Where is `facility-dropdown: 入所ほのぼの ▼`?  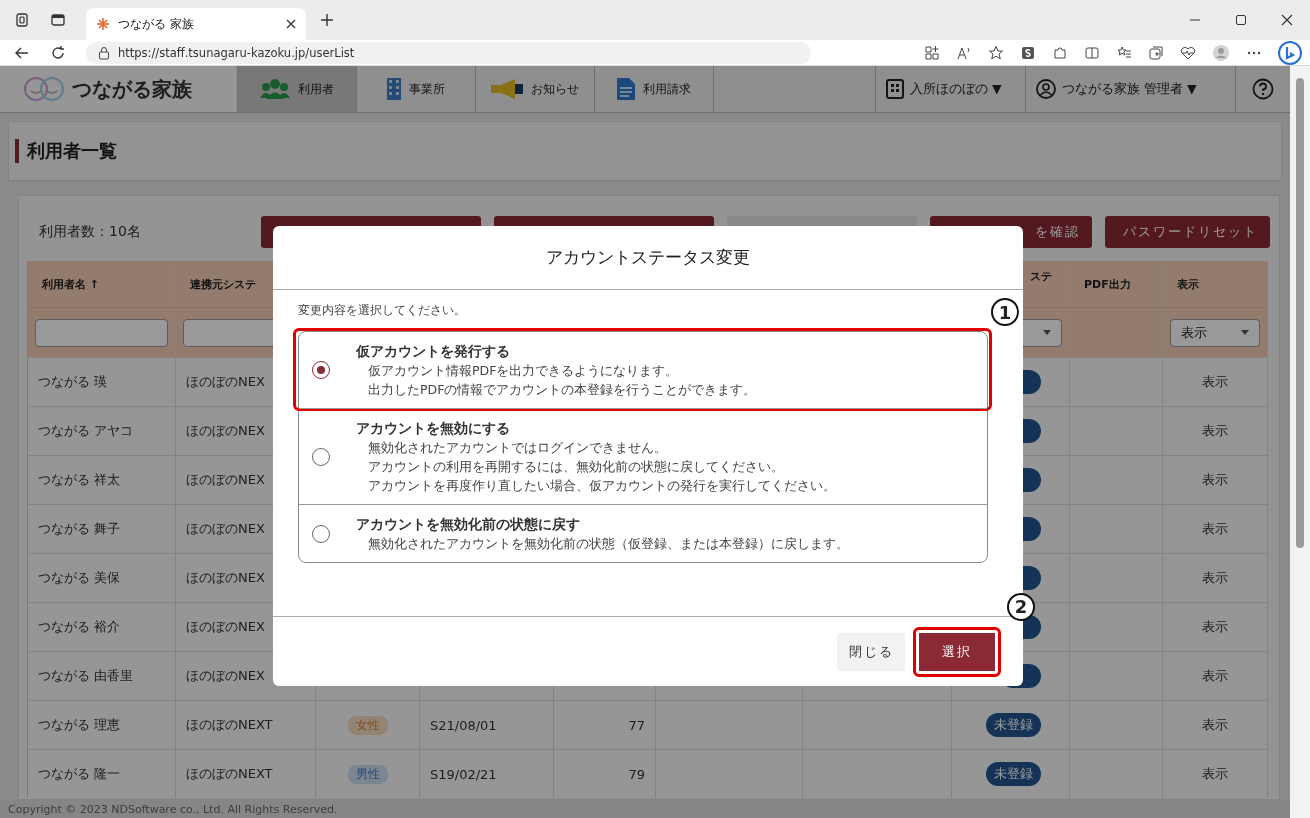 facility-dropdown: 入所ほのぼの ▼ is located at coordinates (950, 89).